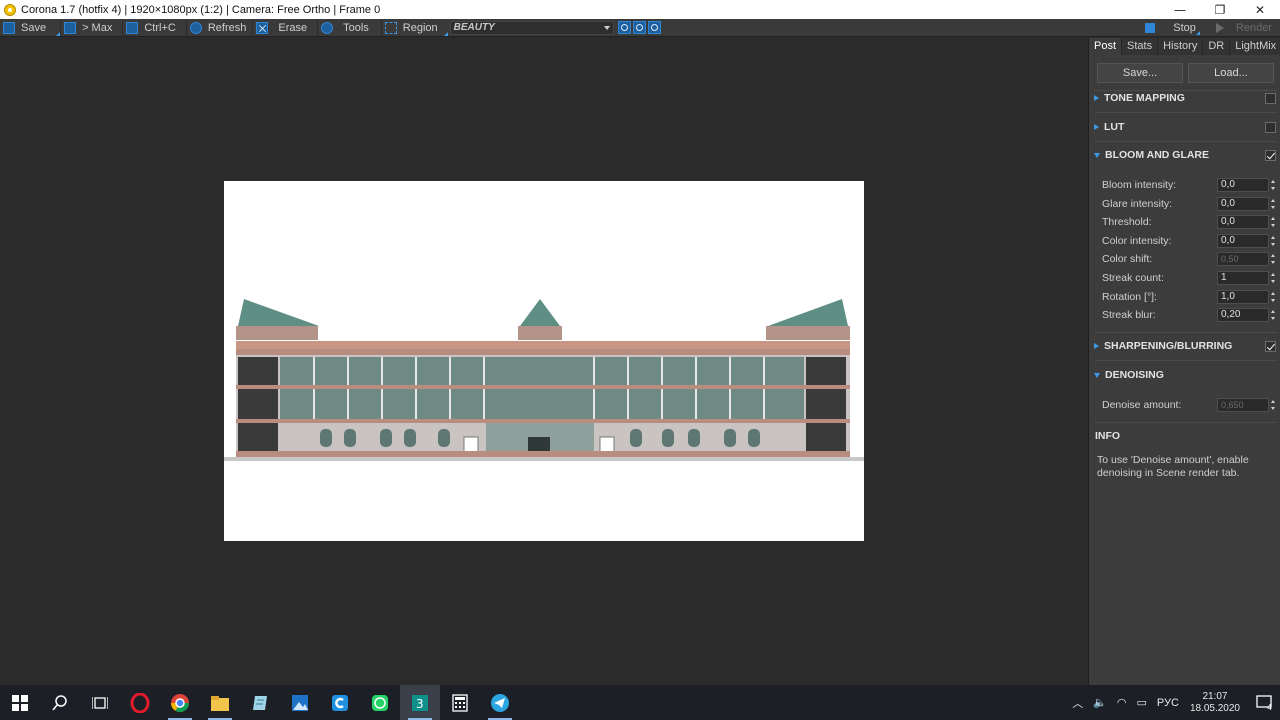 Image resolution: width=1280 pixels, height=720 pixels. What do you see at coordinates (100, 702) in the screenshot?
I see `task-view-button` at bounding box center [100, 702].